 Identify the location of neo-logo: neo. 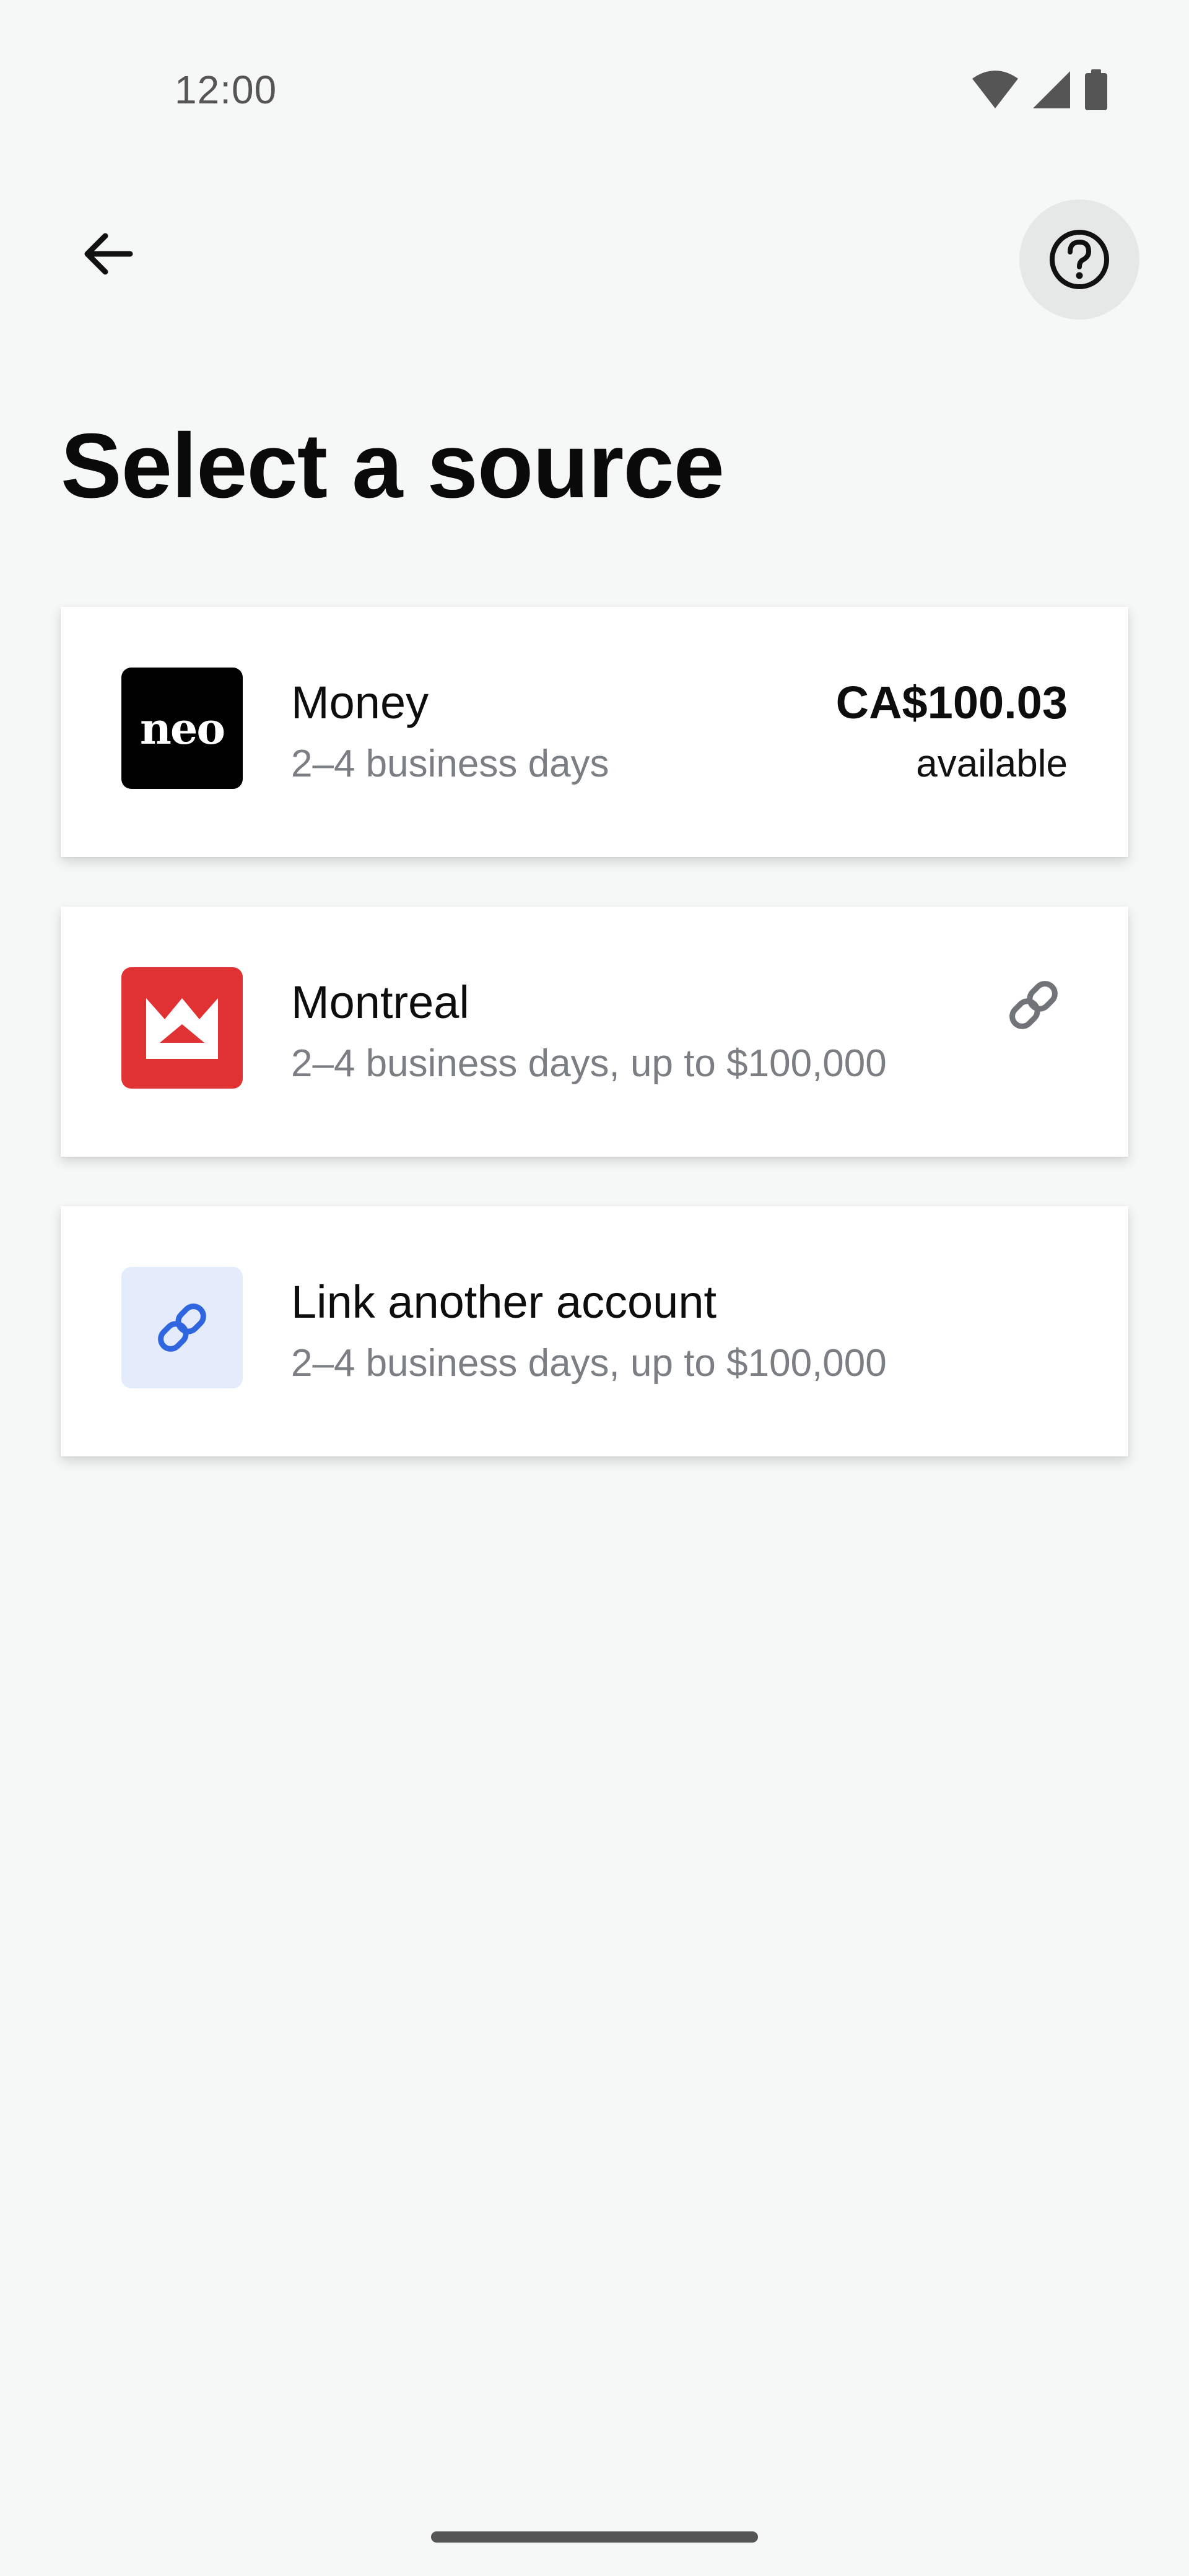
(182, 728).